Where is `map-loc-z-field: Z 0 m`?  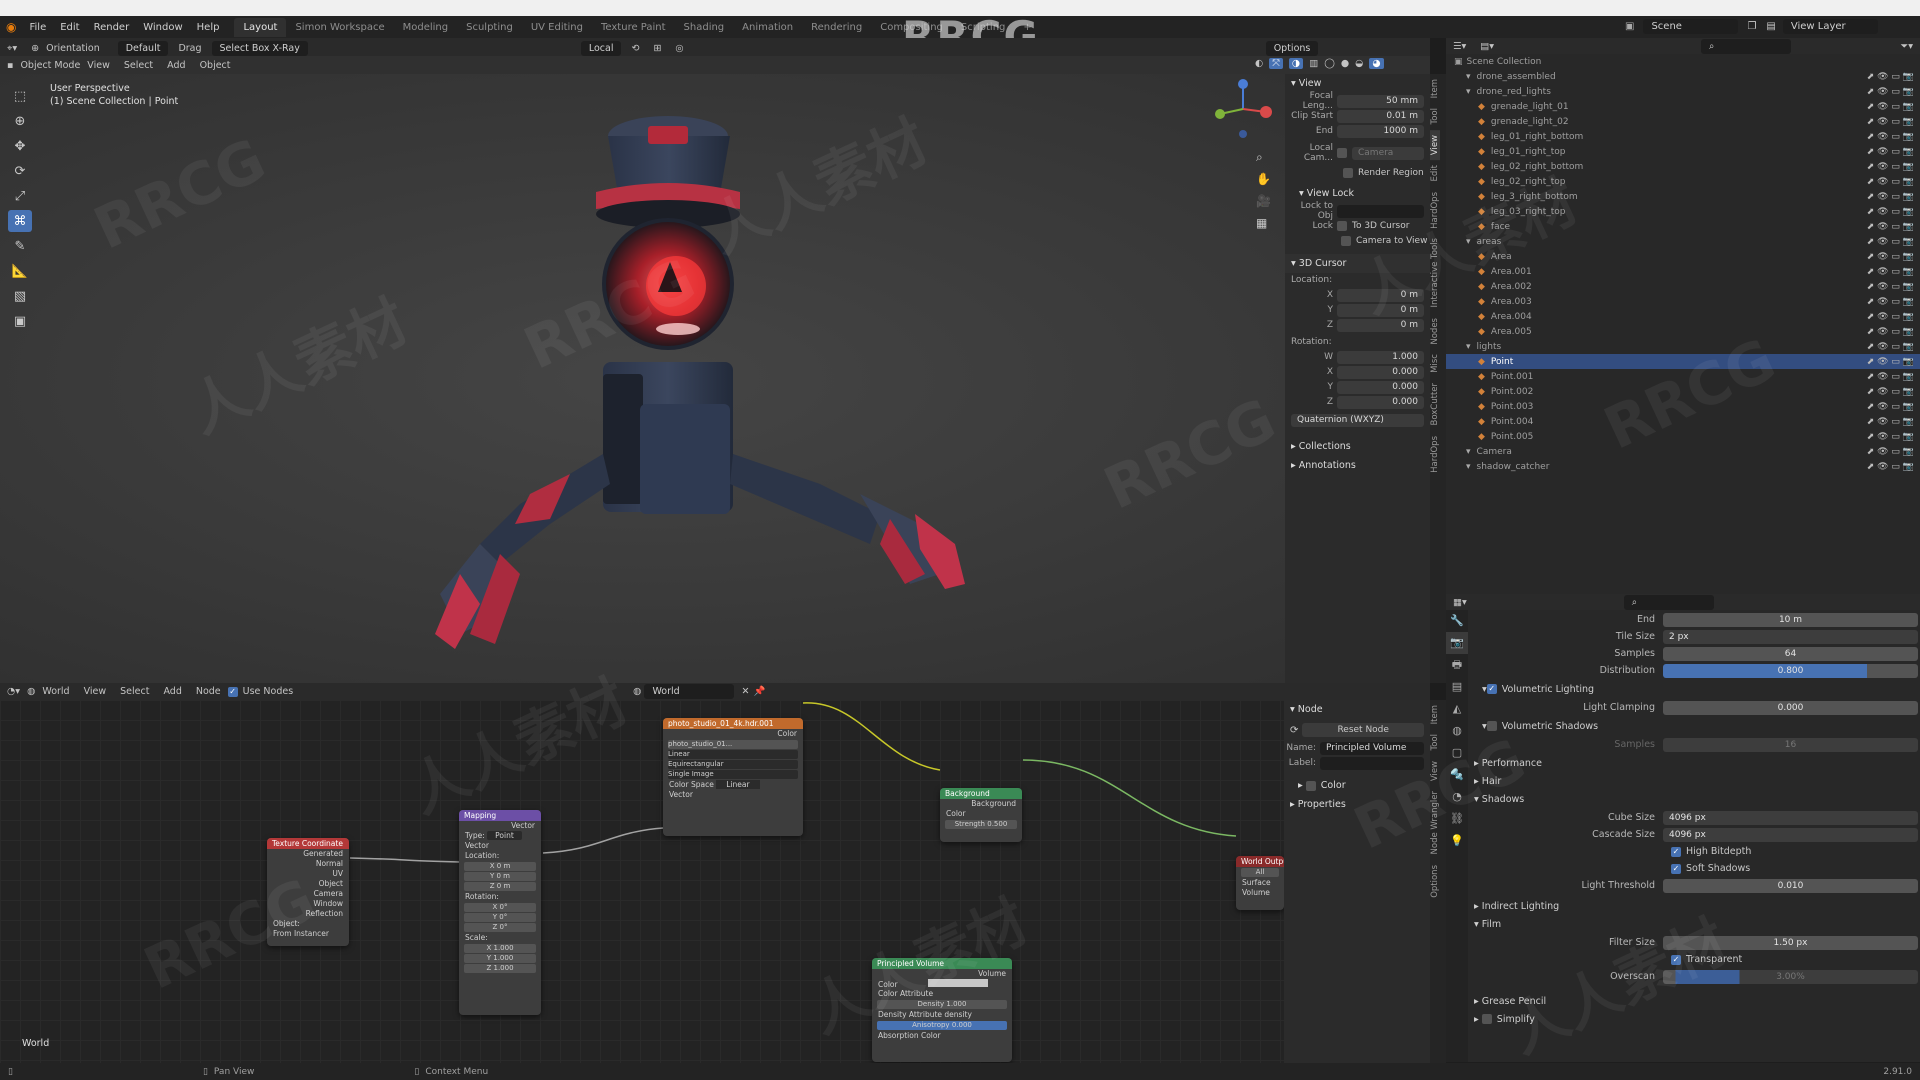 map-loc-z-field: Z 0 m is located at coordinates (500, 886).